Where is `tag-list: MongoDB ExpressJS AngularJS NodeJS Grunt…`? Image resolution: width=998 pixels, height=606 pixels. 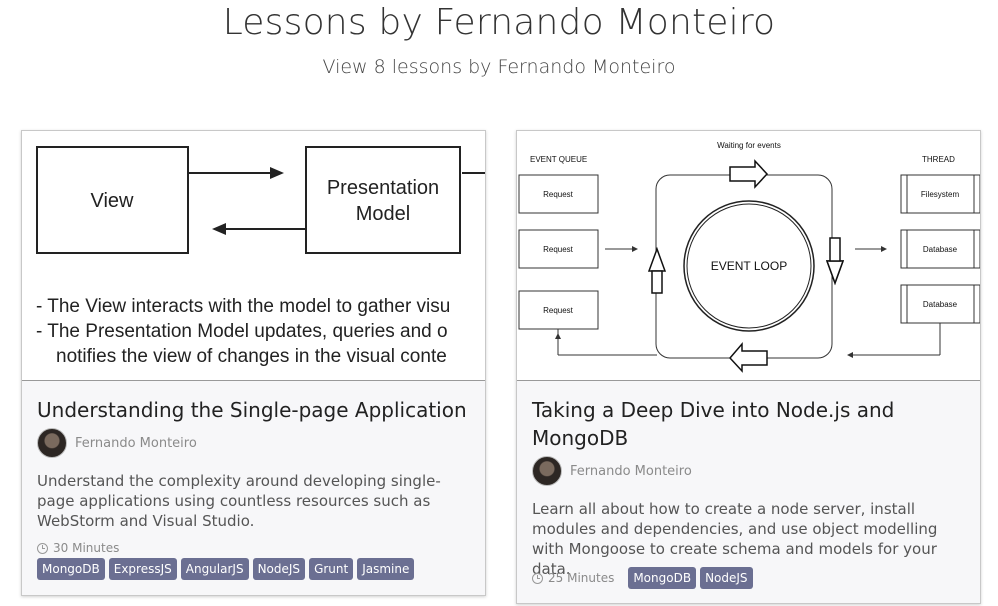 tag-list: MongoDB ExpressJS AngularJS NodeJS Grunt… is located at coordinates (227, 569).